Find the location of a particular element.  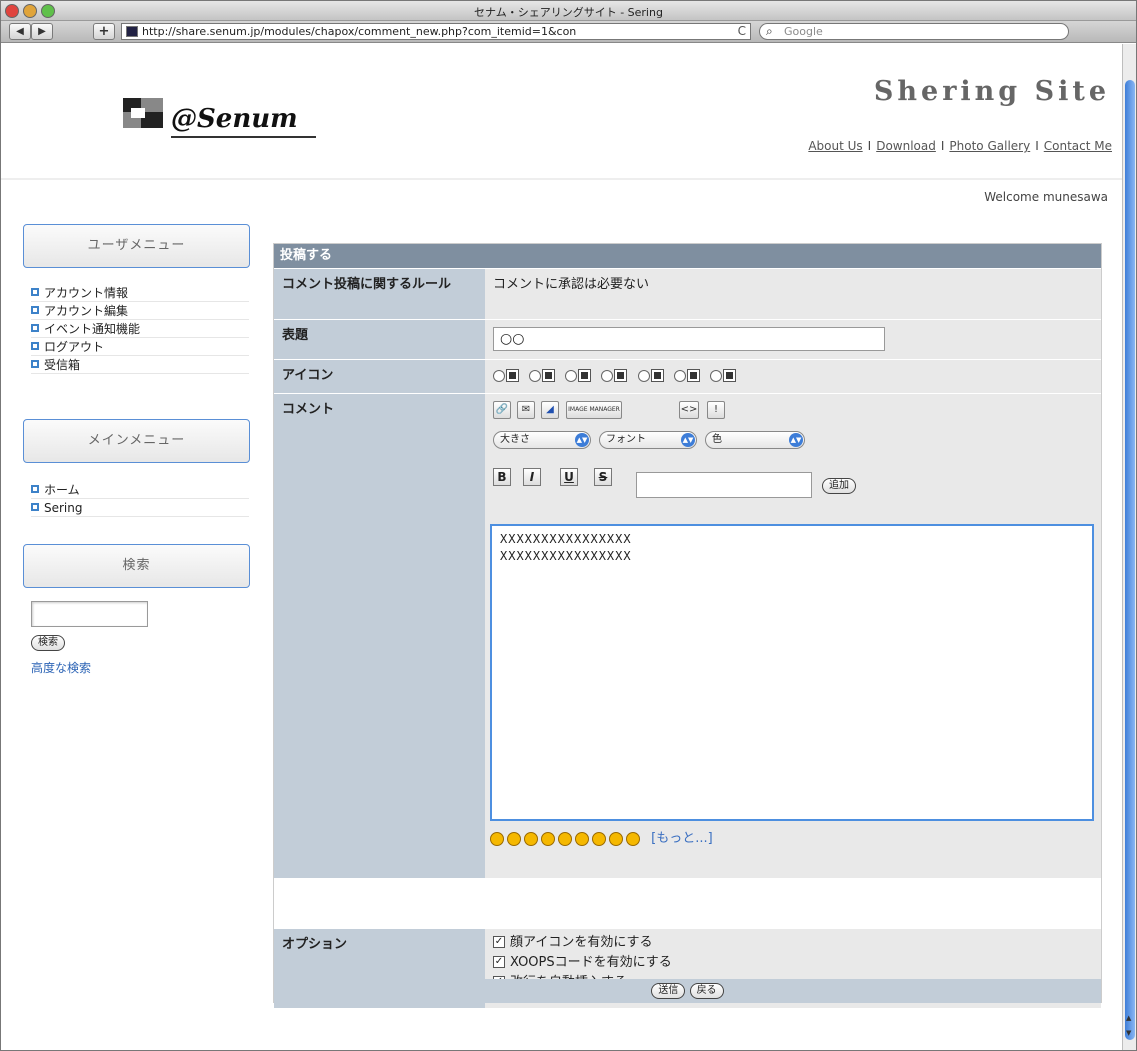

back-page-button: 戻る is located at coordinates (706, 991).